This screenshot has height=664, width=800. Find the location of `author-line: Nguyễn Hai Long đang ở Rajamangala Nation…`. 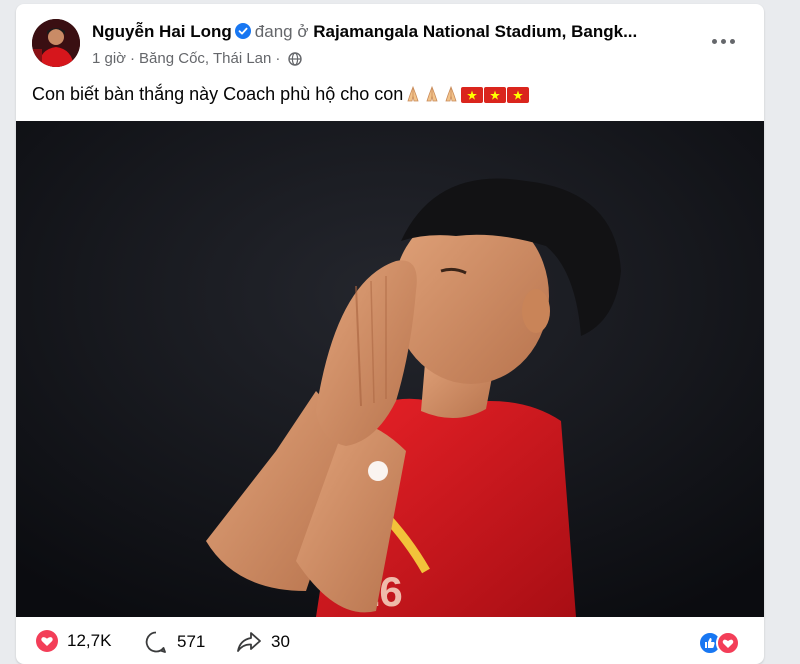

author-line: Nguyễn Hai Long đang ở Rajamangala Nation… is located at coordinates (397, 33).